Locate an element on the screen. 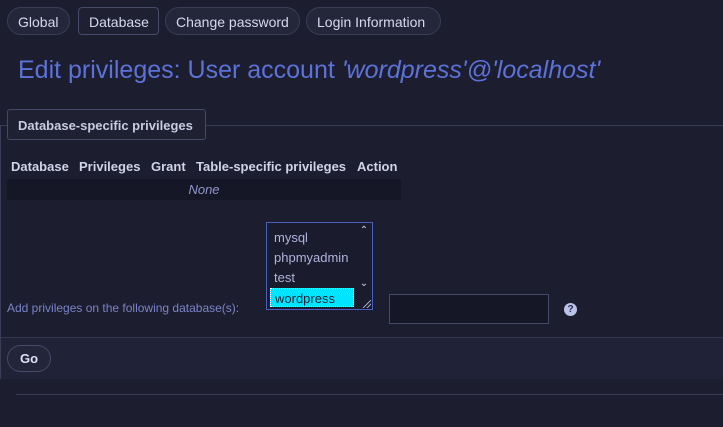 Image resolution: width=723 pixels, height=427 pixels. fieldset-legend: Database-specific privileges is located at coordinates (106, 124).